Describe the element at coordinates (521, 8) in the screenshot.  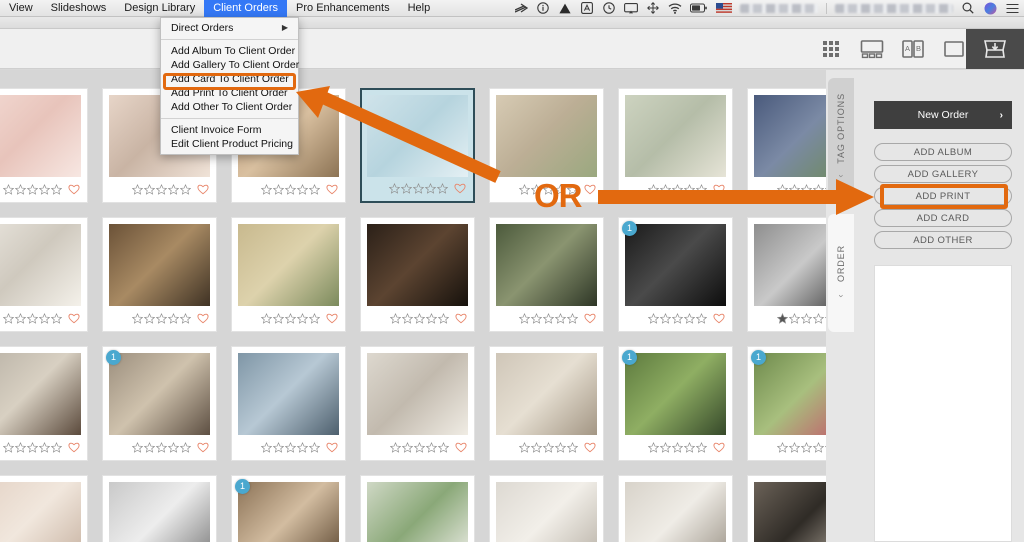
I see `send-arrow-icon` at that location.